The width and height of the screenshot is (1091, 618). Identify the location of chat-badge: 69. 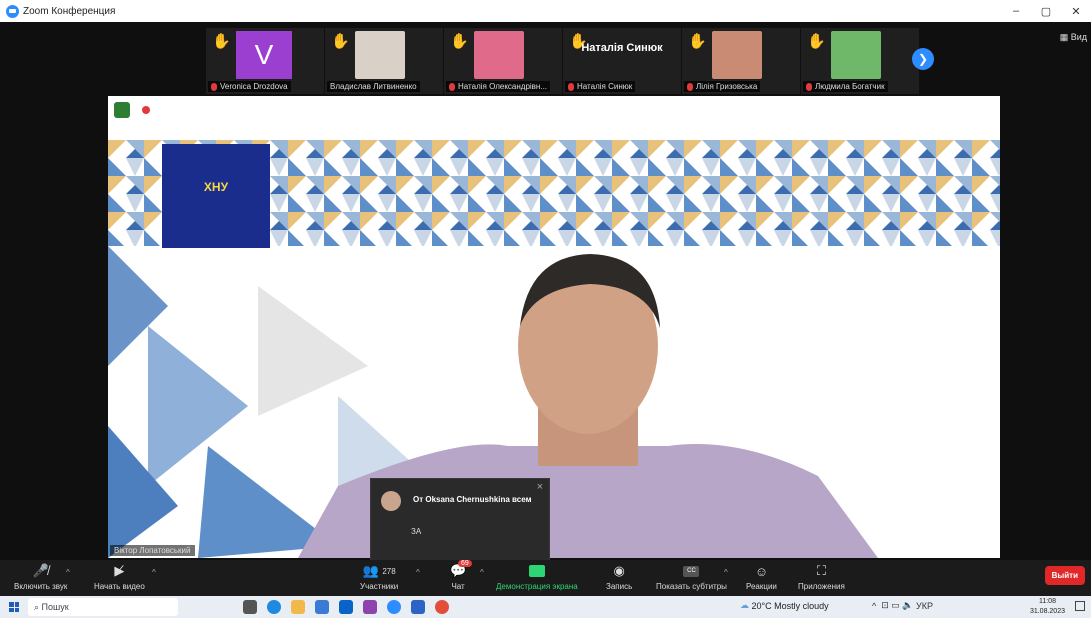
(465, 563).